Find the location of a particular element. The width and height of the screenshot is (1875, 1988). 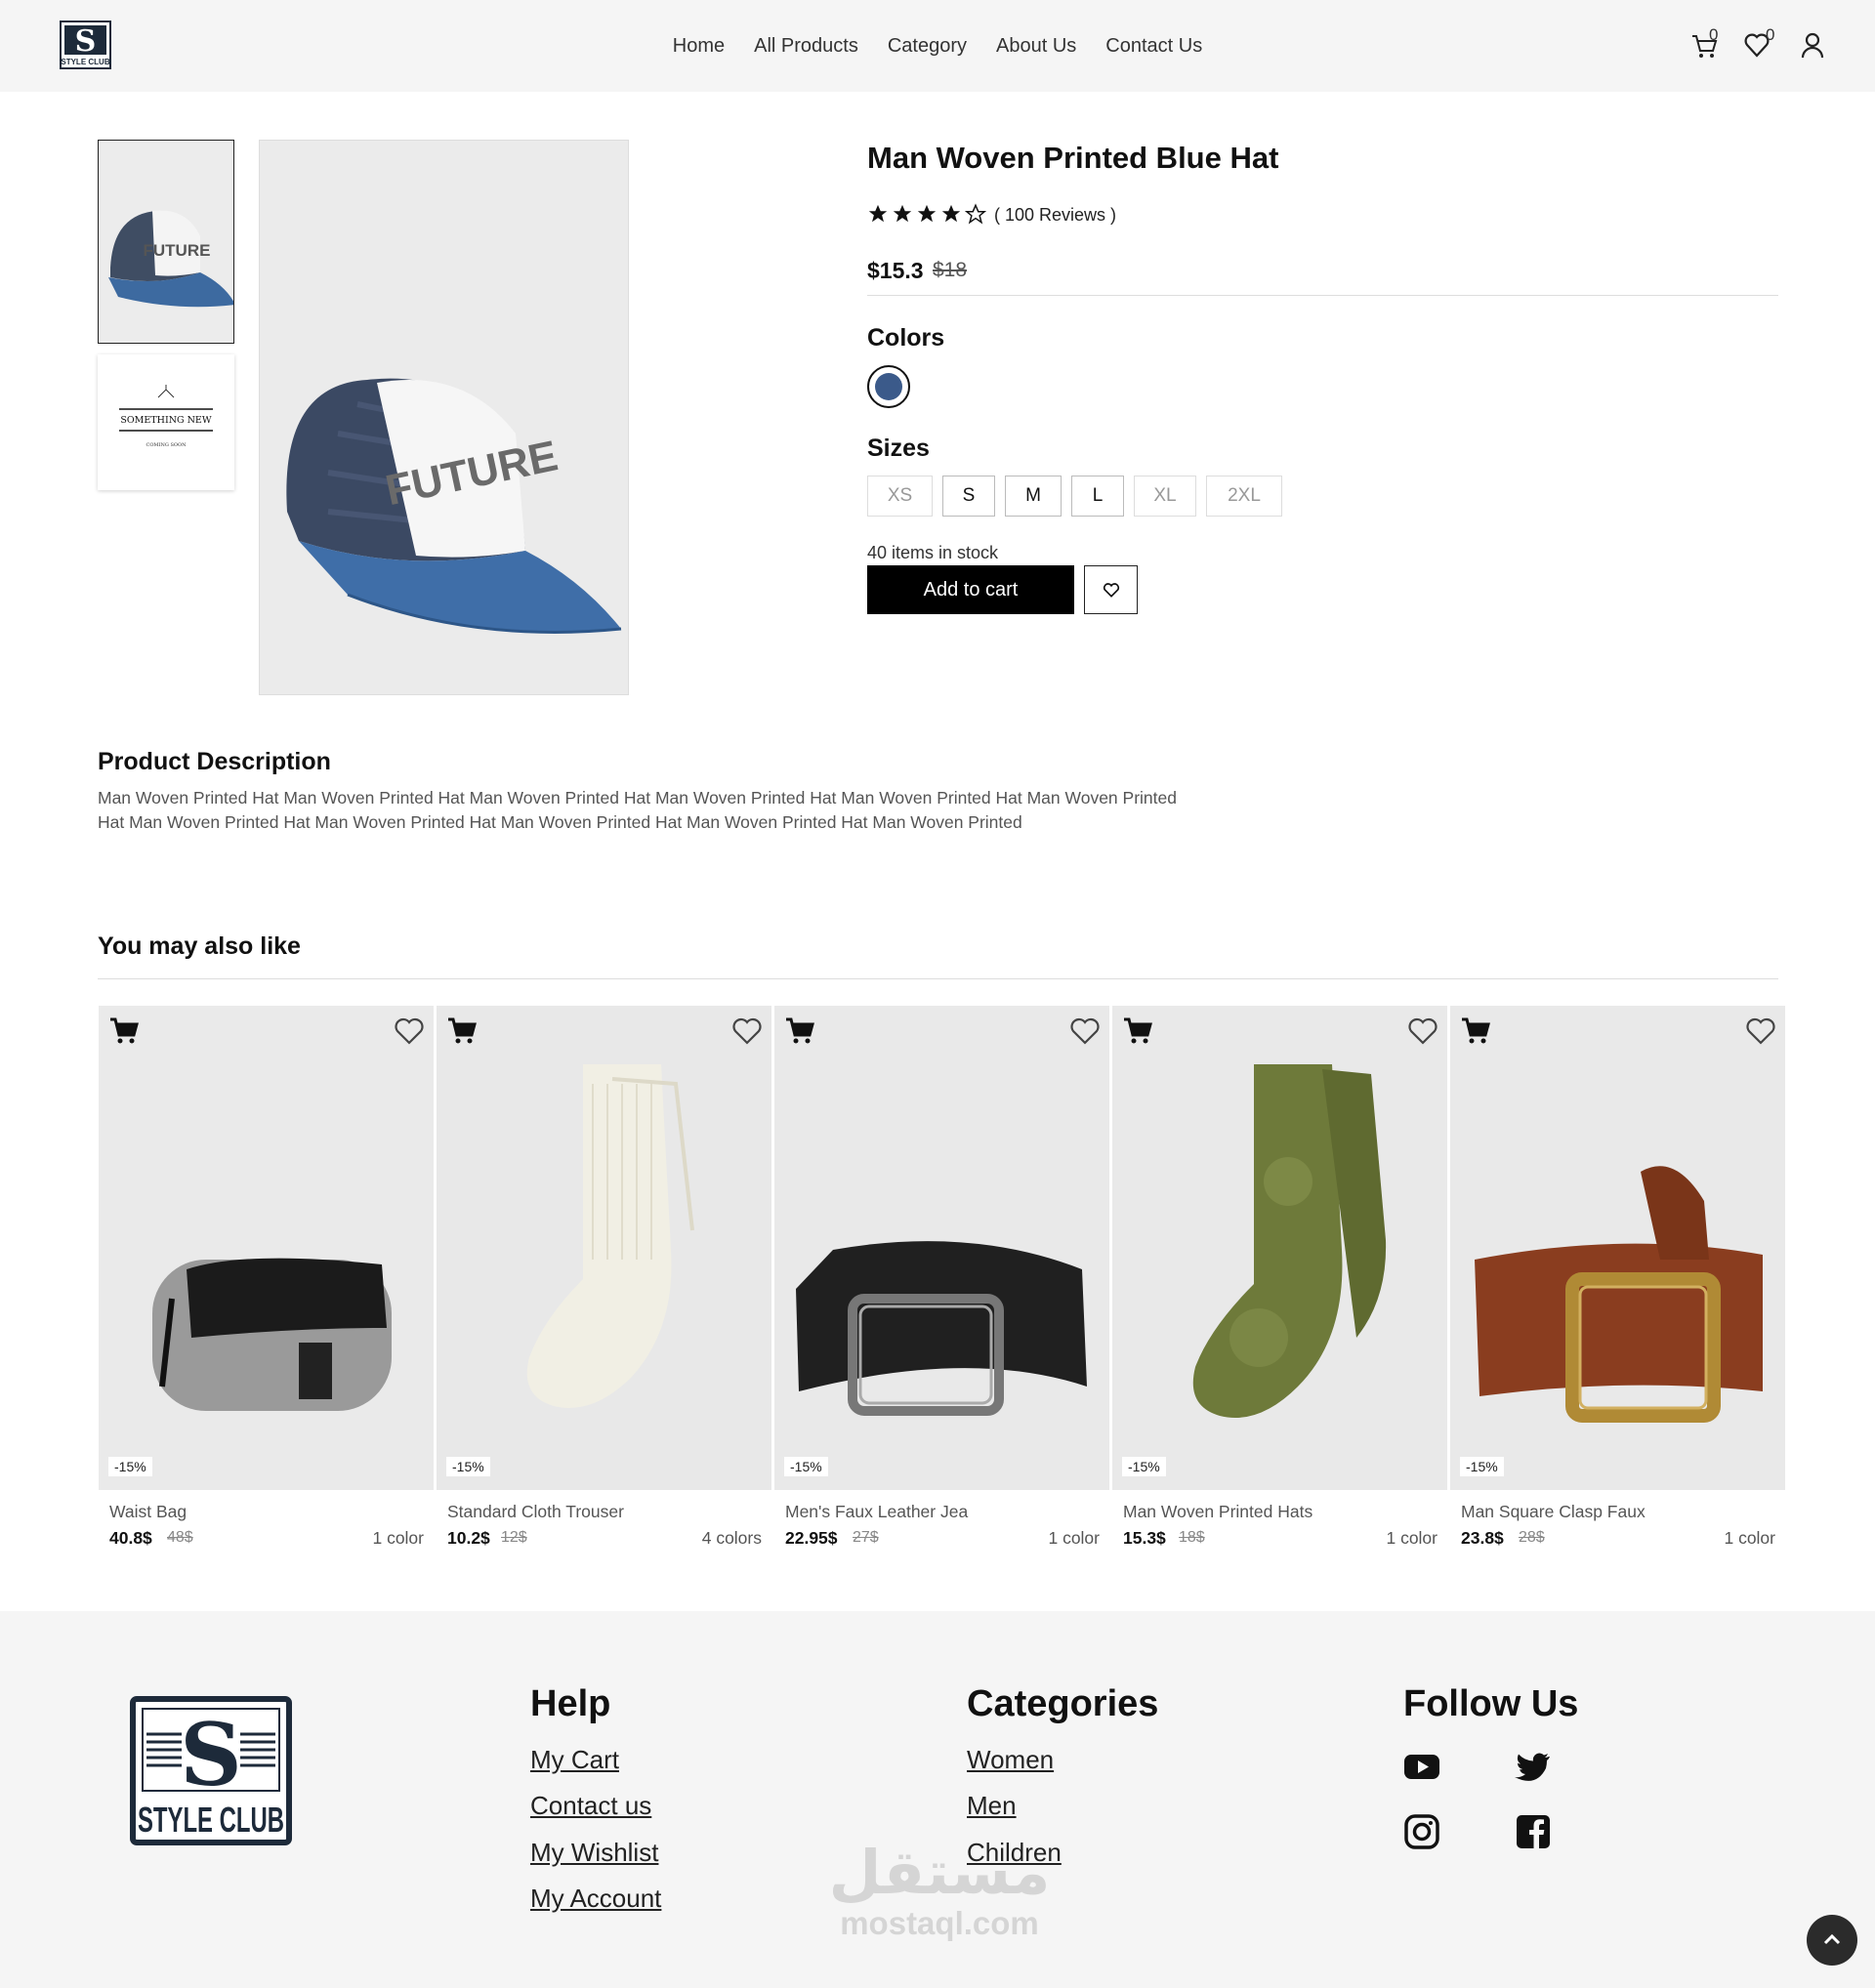

size-2xl: 2XL is located at coordinates (1244, 496).